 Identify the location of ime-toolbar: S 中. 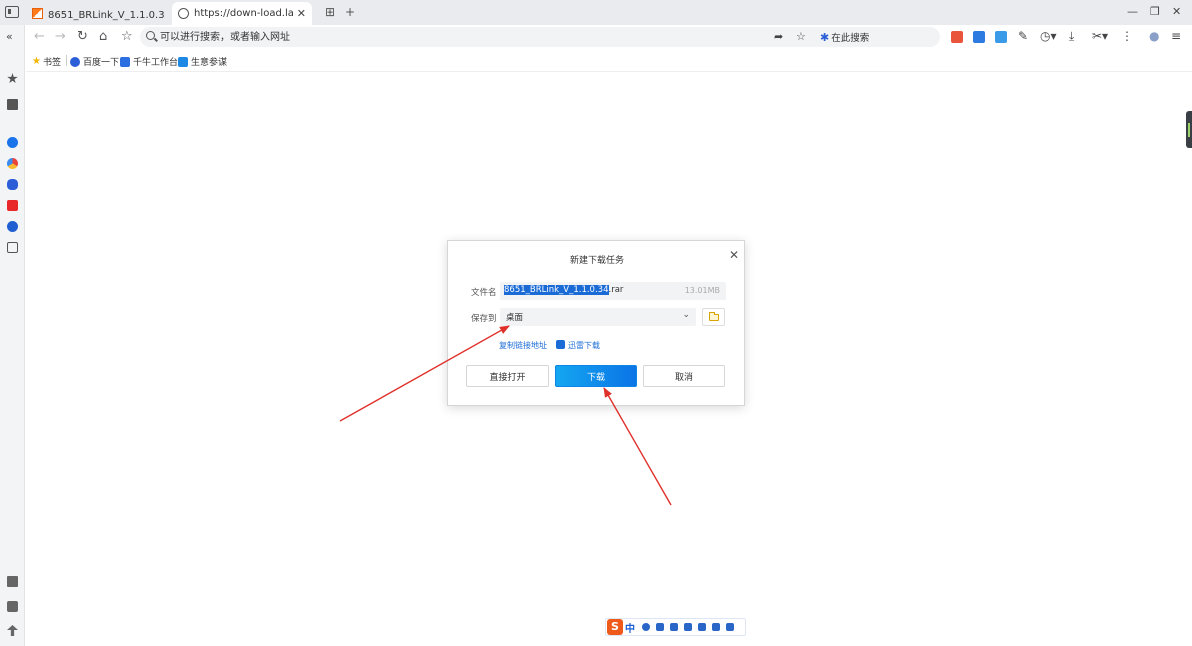
(675, 627).